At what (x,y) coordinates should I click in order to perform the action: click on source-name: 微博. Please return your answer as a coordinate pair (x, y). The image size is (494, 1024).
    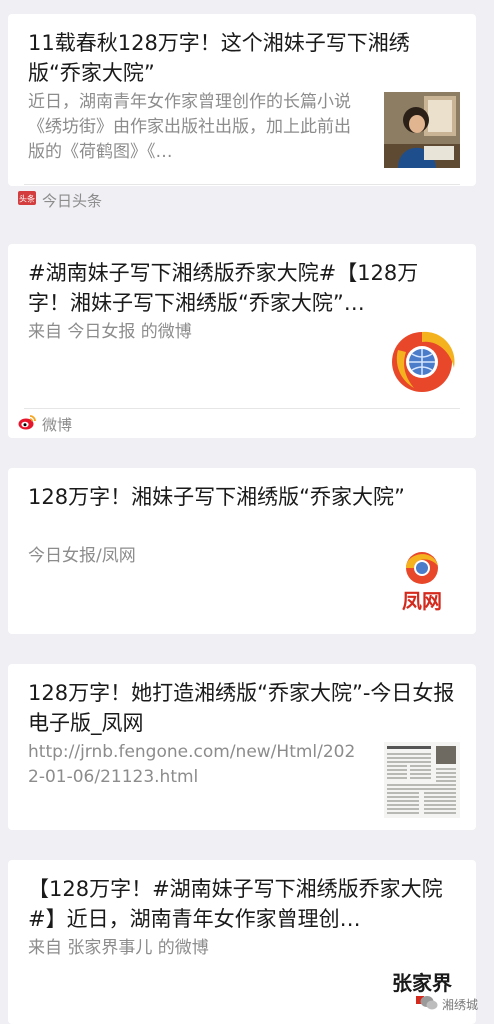
    Looking at the image, I should click on (57, 424).